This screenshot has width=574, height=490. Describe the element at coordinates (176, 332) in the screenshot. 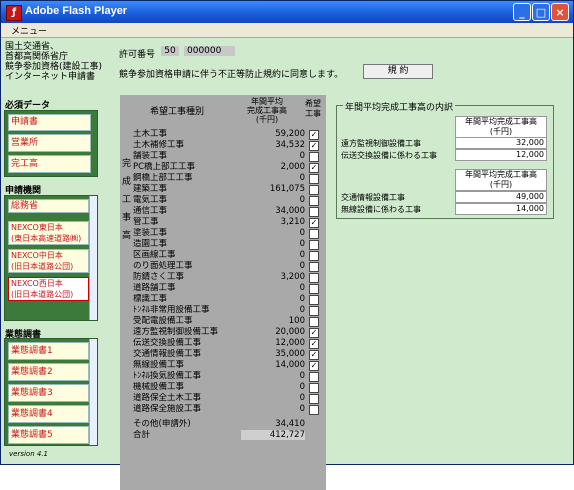

I see `work-type-name: 遠方監視制御設備工事` at that location.